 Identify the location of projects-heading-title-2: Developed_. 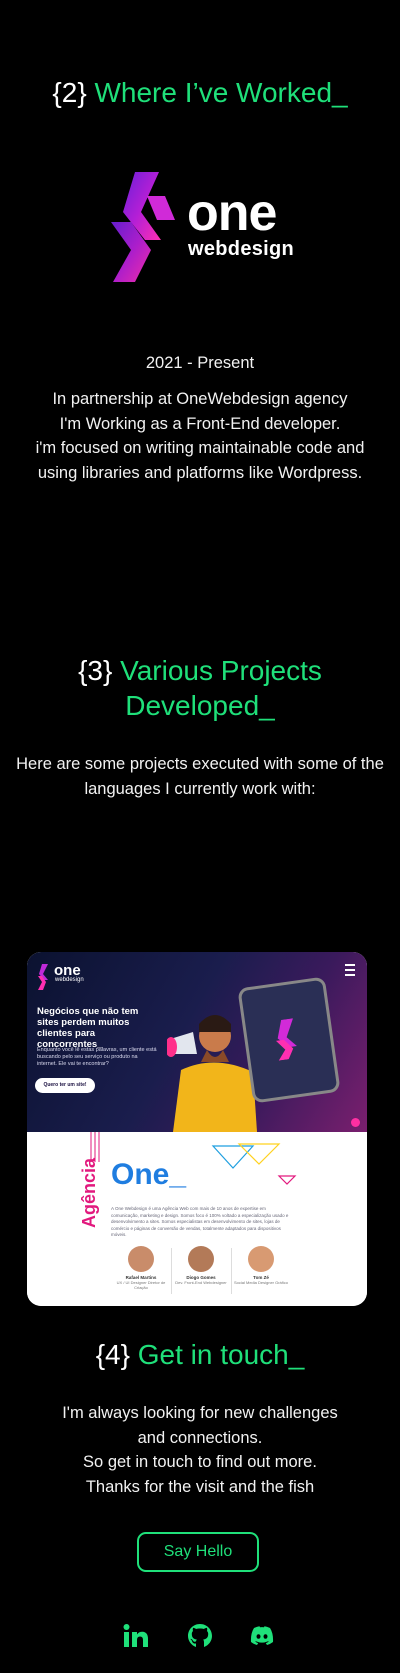
(200, 705).